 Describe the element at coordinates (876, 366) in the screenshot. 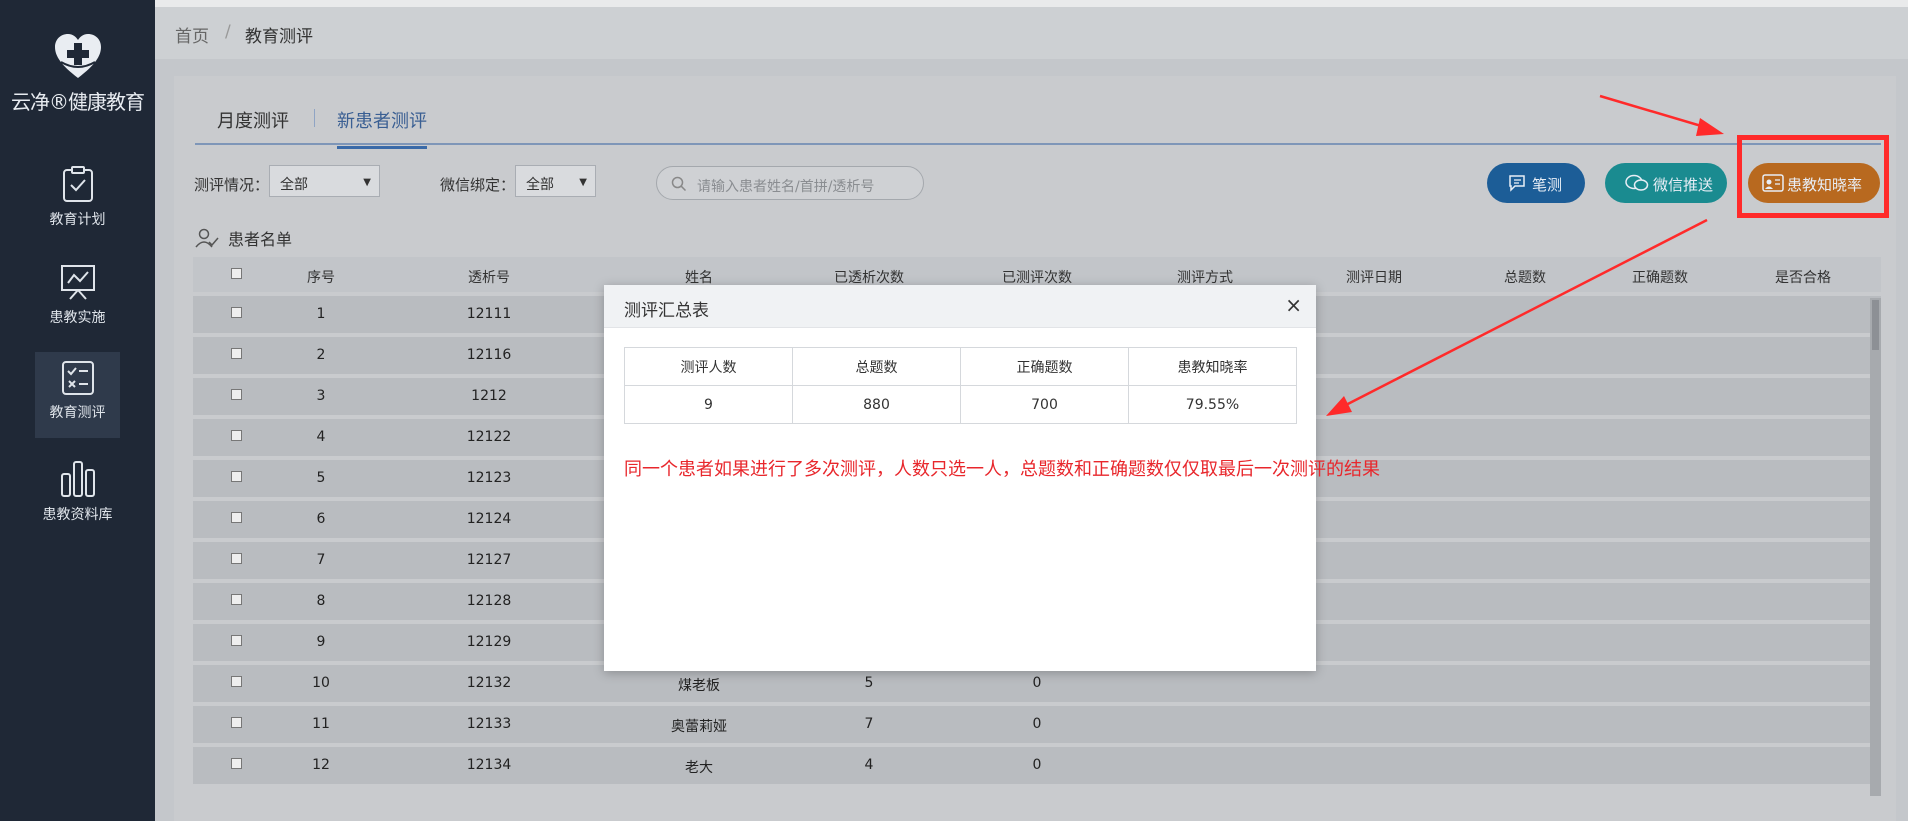

I see `summary-header: 总题数` at that location.